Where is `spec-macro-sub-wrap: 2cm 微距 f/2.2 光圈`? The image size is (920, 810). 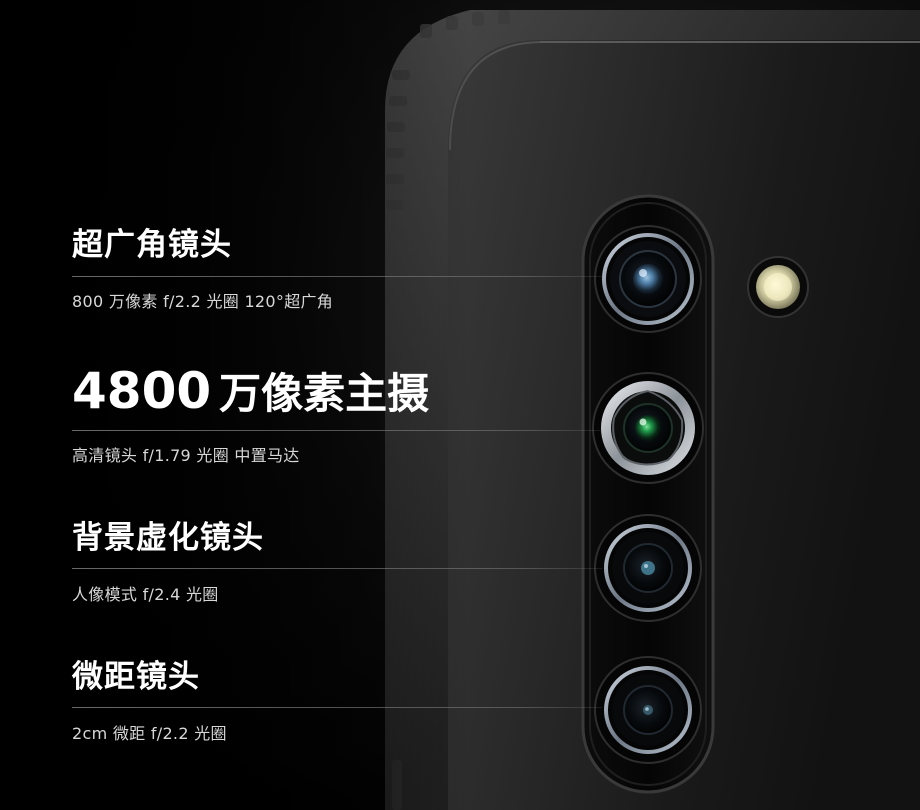
spec-macro-sub-wrap: 2cm 微距 f/2.2 光圈 is located at coordinates (149, 734).